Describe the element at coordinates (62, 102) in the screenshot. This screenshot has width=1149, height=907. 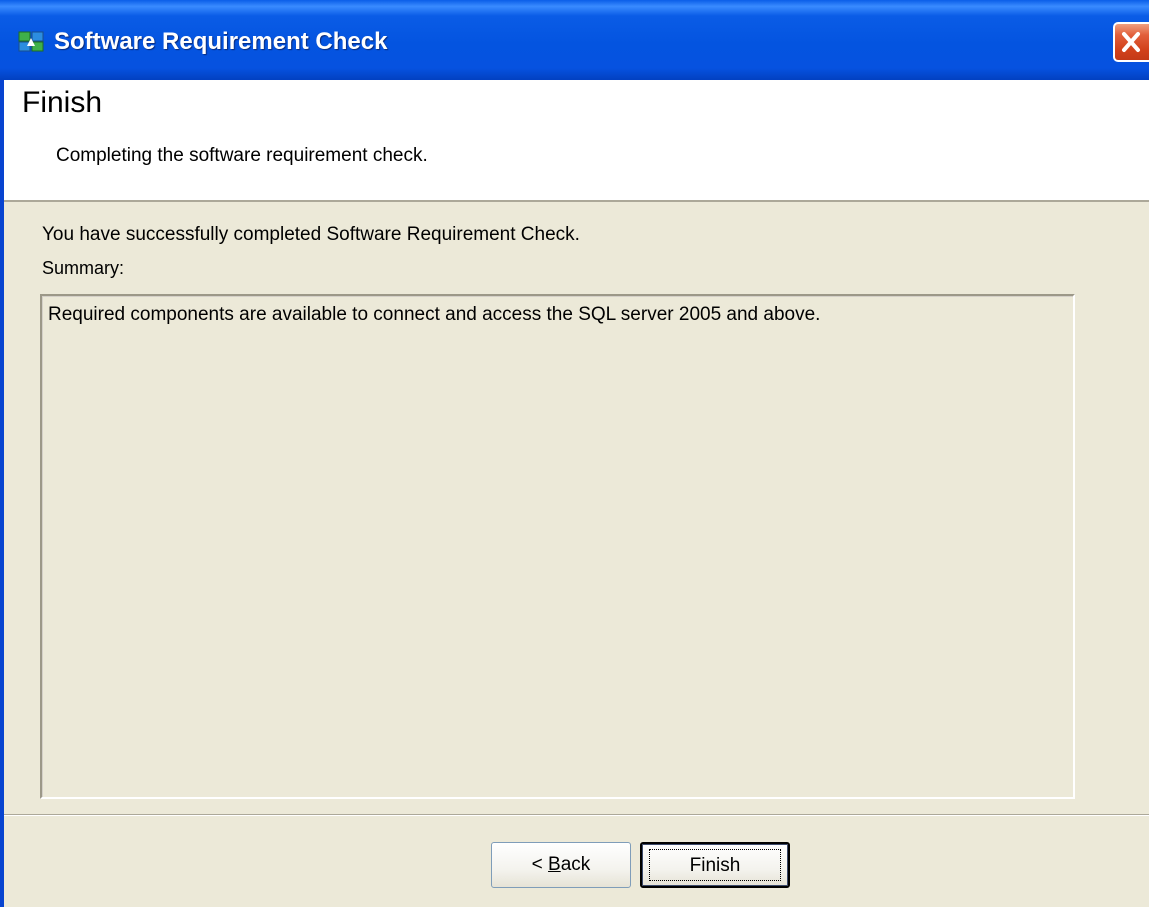
I see `page-title: Finish` at that location.